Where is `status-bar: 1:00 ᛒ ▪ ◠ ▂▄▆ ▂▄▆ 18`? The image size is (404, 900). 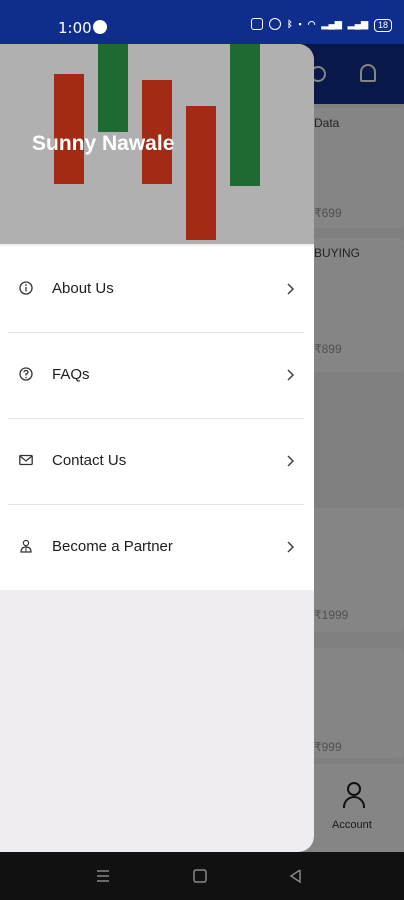 status-bar: 1:00 ᛒ ▪ ◠ ▂▄▆ ▂▄▆ 18 is located at coordinates (202, 22).